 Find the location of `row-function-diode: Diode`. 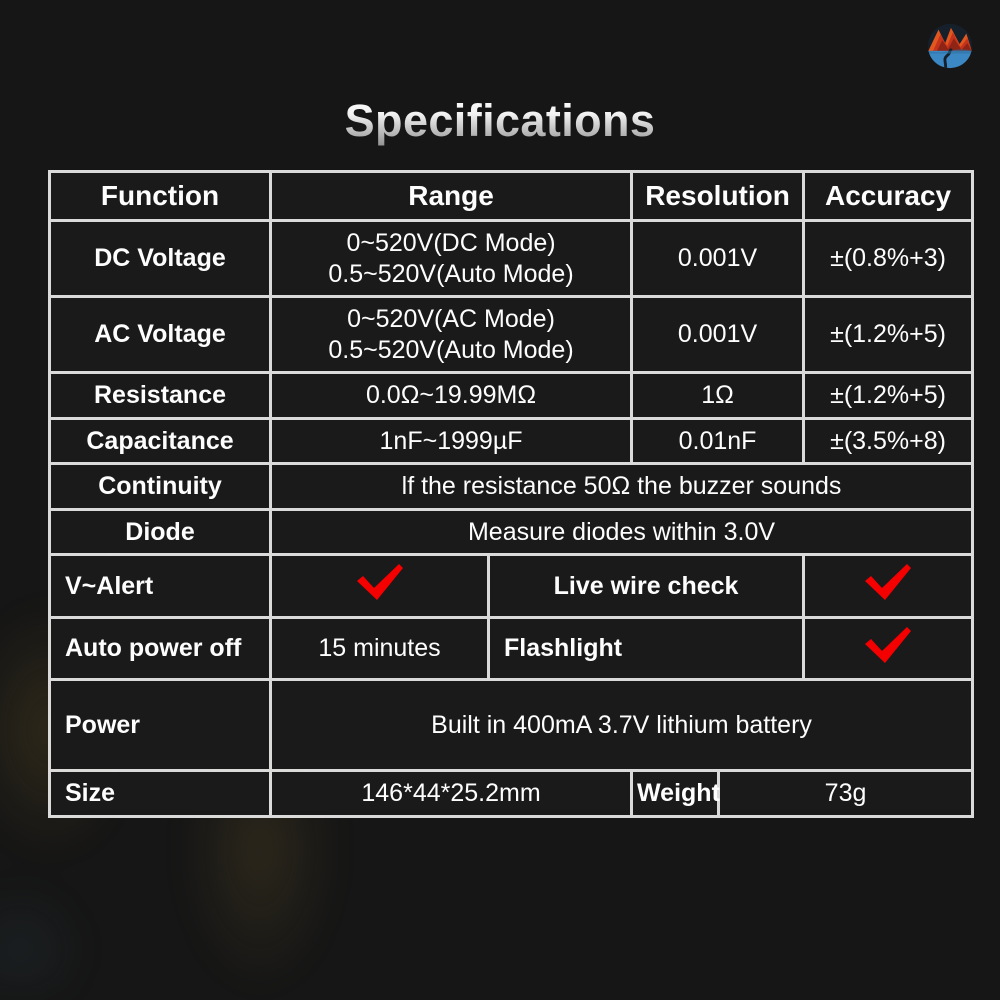

row-function-diode: Diode is located at coordinates (160, 532).